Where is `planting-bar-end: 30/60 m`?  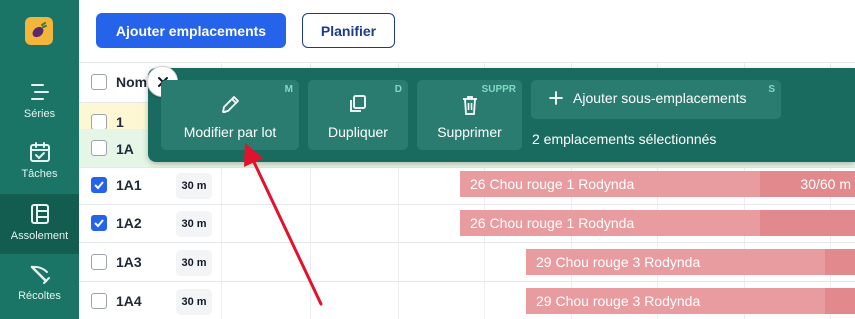 planting-bar-end: 30/60 m is located at coordinates (807, 184).